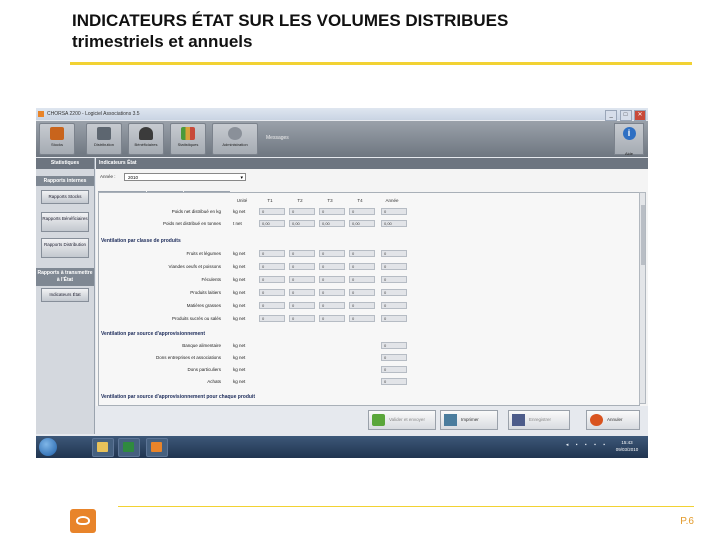 This screenshot has height=540, width=720. Describe the element at coordinates (628, 153) in the screenshot. I see `help-label: Aide` at that location.